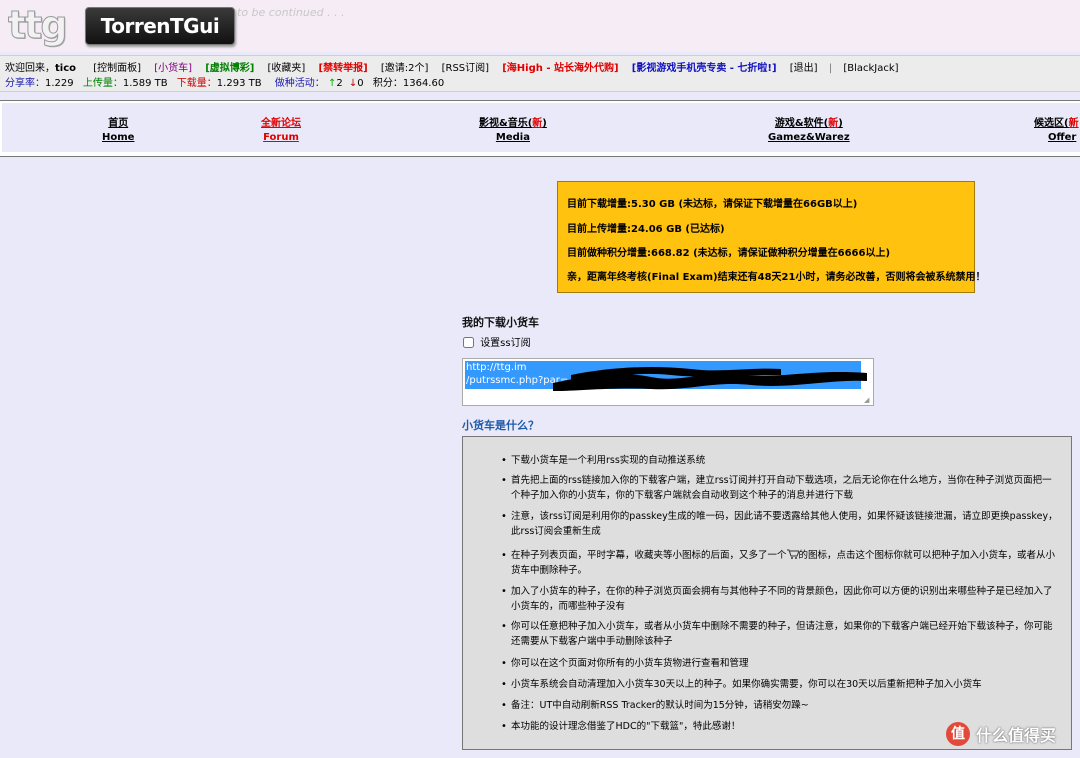 The width and height of the screenshot is (1080, 758). What do you see at coordinates (808, 123) in the screenshot?
I see `nav-gamez-cn: 游戏&软件(新)` at bounding box center [808, 123].